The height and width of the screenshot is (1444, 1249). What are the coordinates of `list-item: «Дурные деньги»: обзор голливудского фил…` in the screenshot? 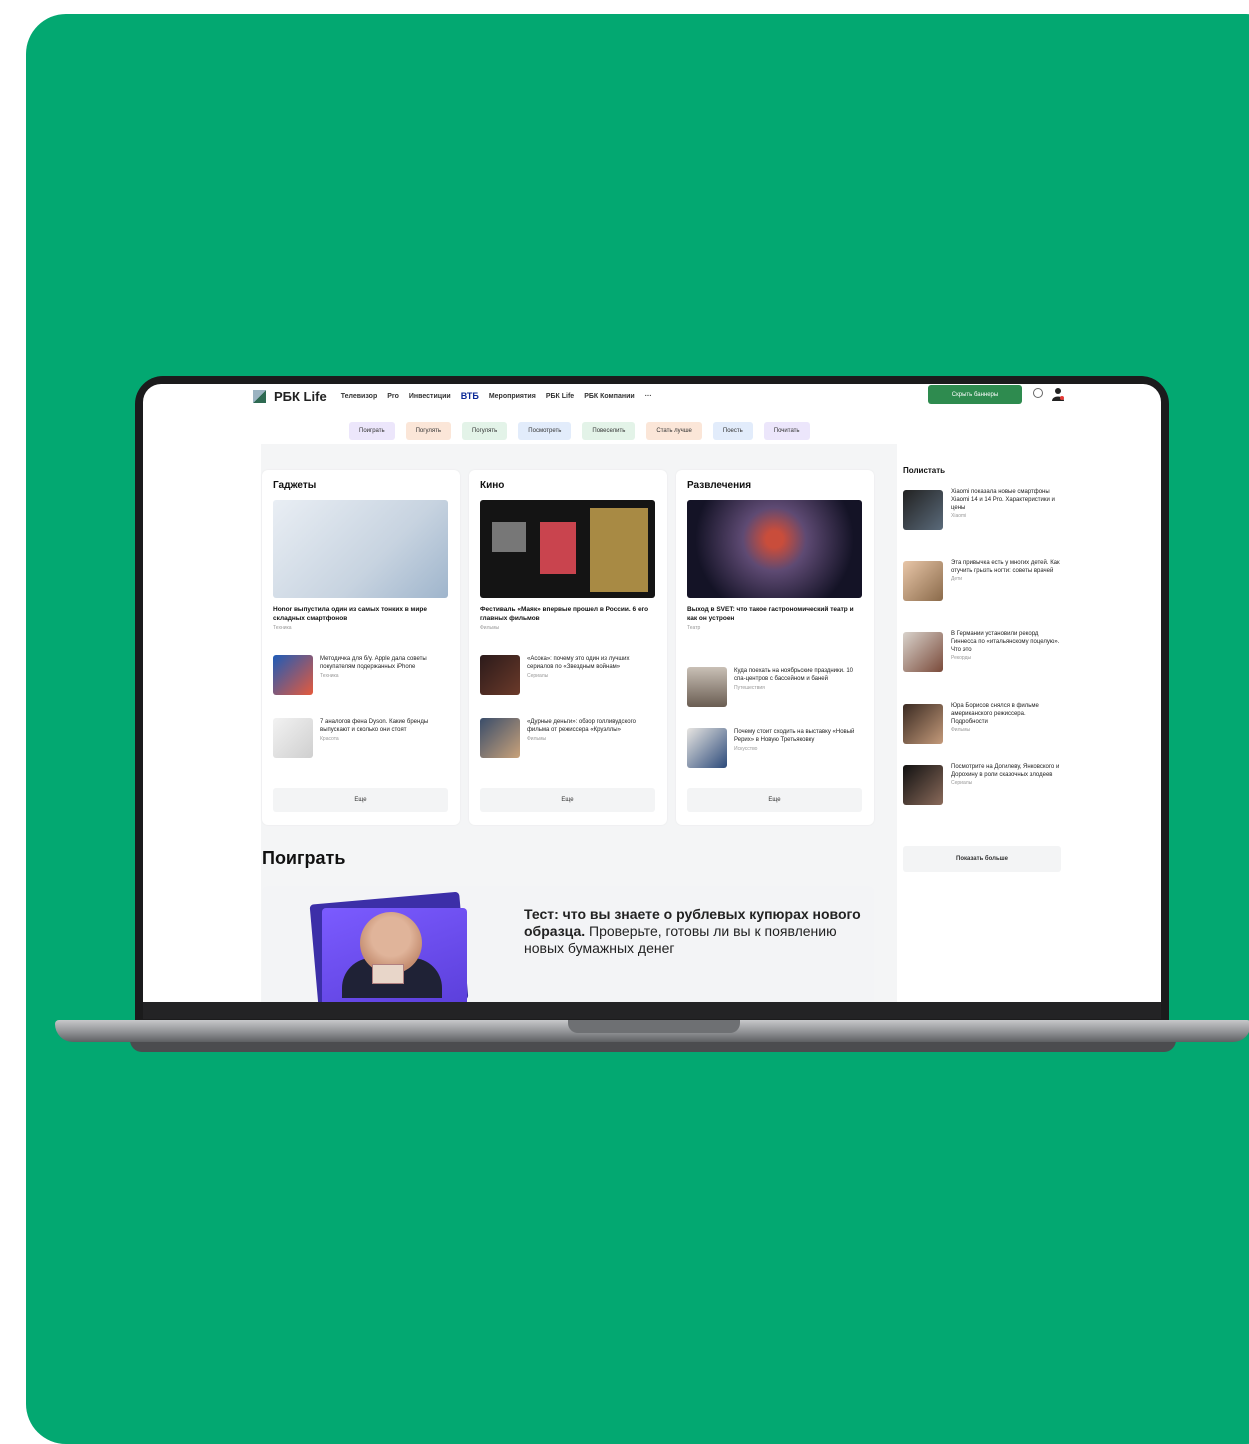 It's located at (570, 739).